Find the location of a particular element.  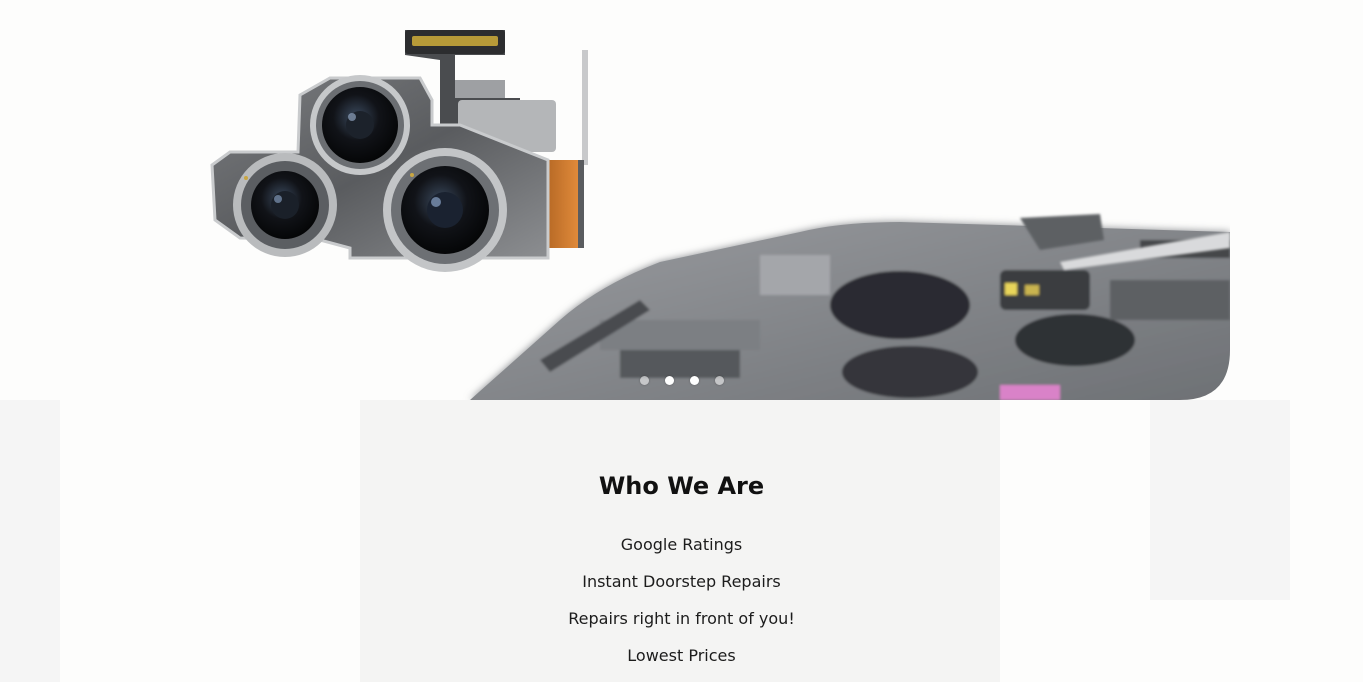

feature-item-repairs-in-front: Repairs right in front of you! is located at coordinates (681, 618).